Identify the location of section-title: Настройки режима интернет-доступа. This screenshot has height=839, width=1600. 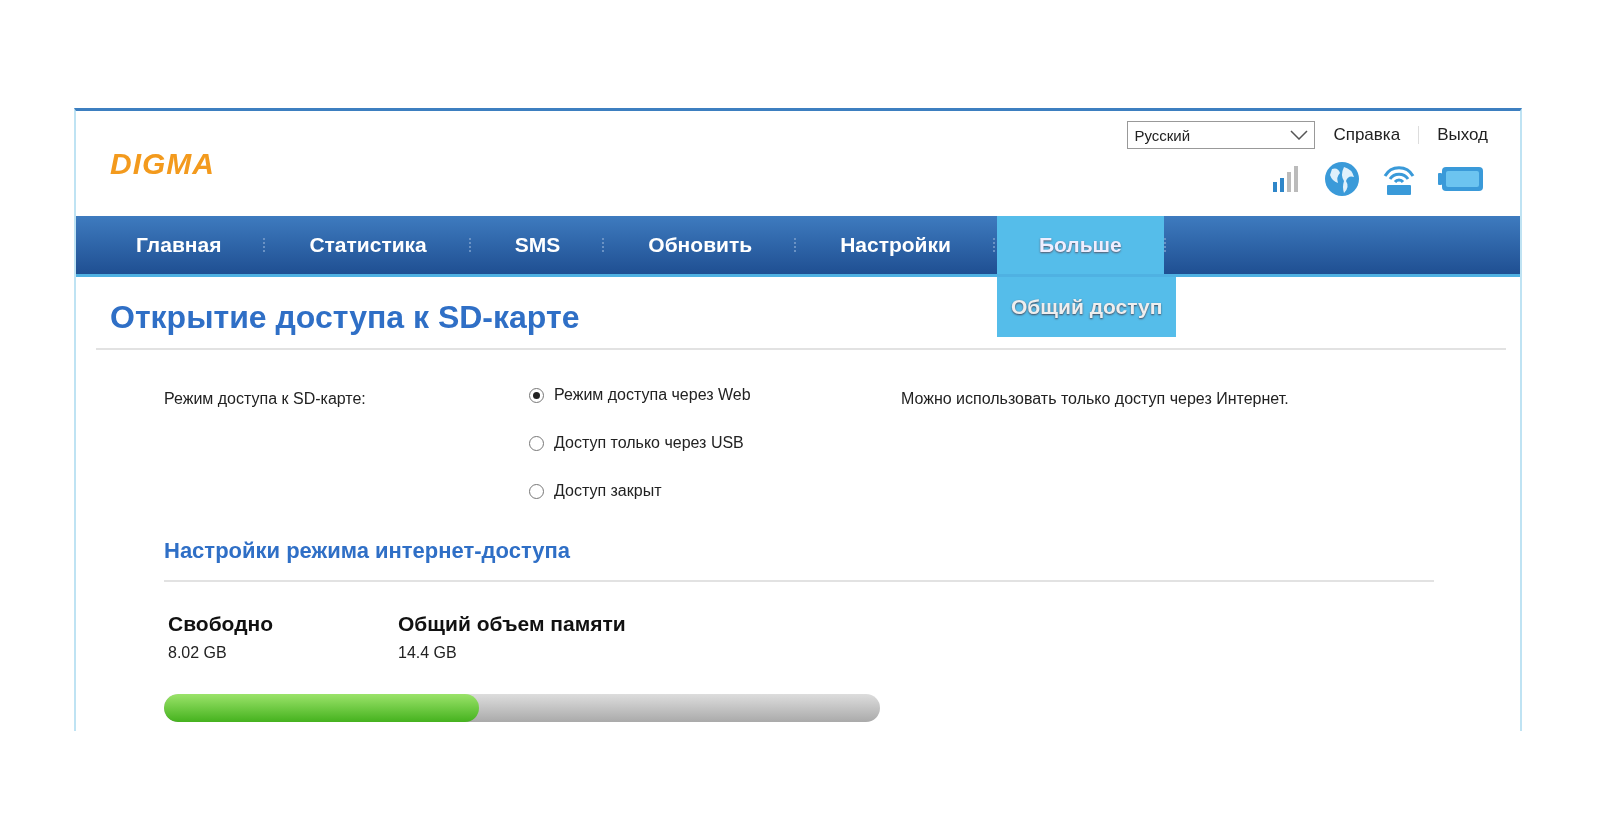
(799, 560).